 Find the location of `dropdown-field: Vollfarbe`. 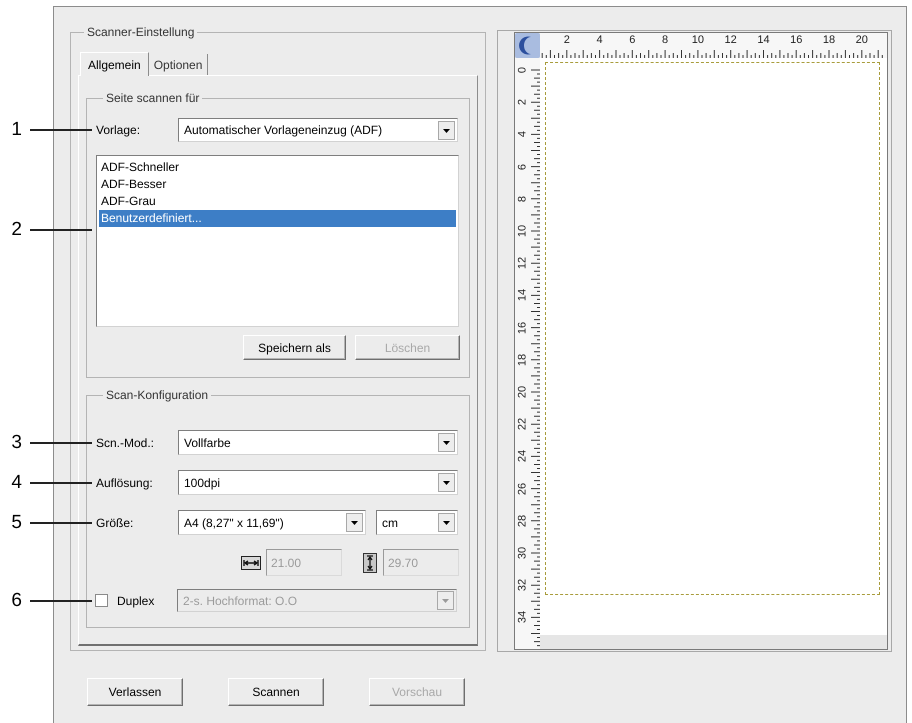

dropdown-field: Vollfarbe is located at coordinates (318, 442).